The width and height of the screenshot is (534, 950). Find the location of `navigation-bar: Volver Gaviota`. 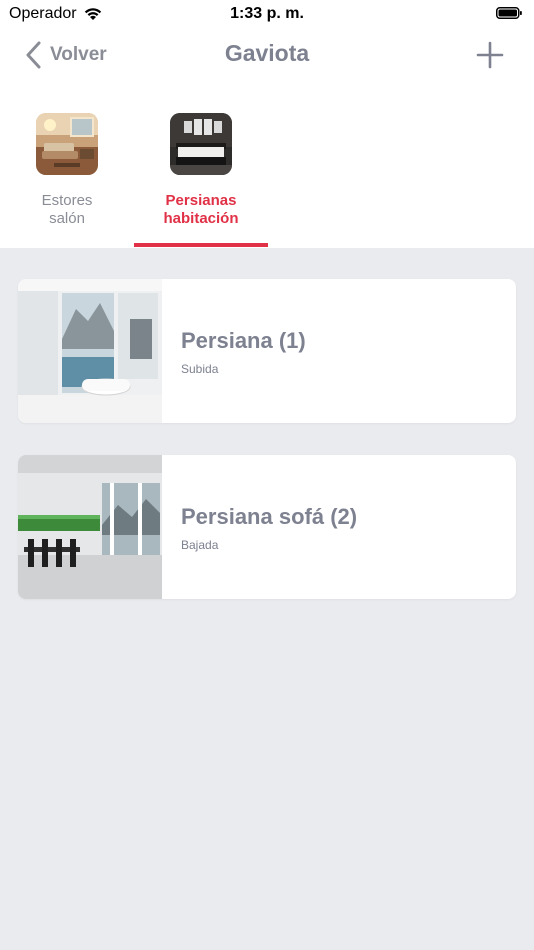

navigation-bar: Volver Gaviota is located at coordinates (267, 55).